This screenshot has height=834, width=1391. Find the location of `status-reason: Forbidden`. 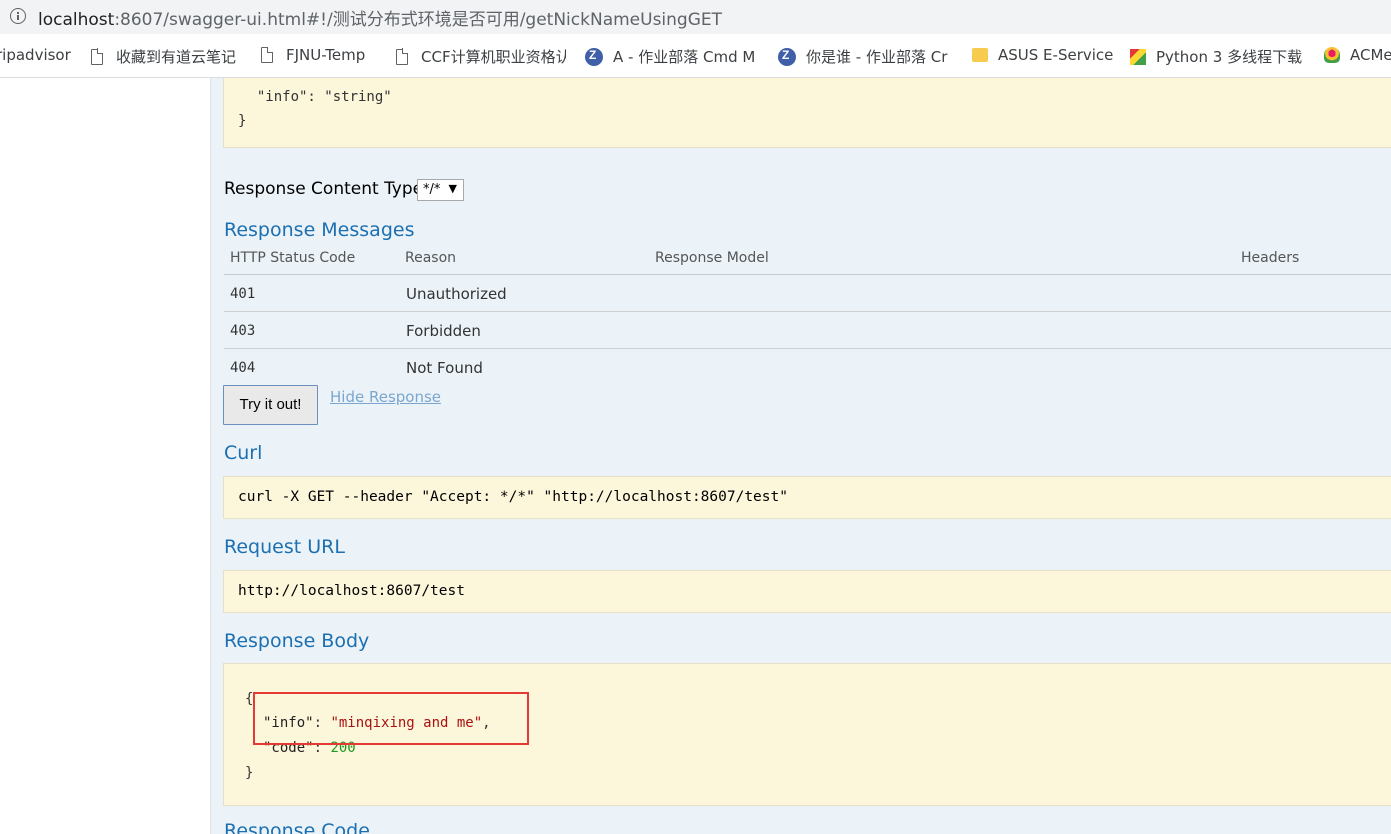

status-reason: Forbidden is located at coordinates (443, 331).